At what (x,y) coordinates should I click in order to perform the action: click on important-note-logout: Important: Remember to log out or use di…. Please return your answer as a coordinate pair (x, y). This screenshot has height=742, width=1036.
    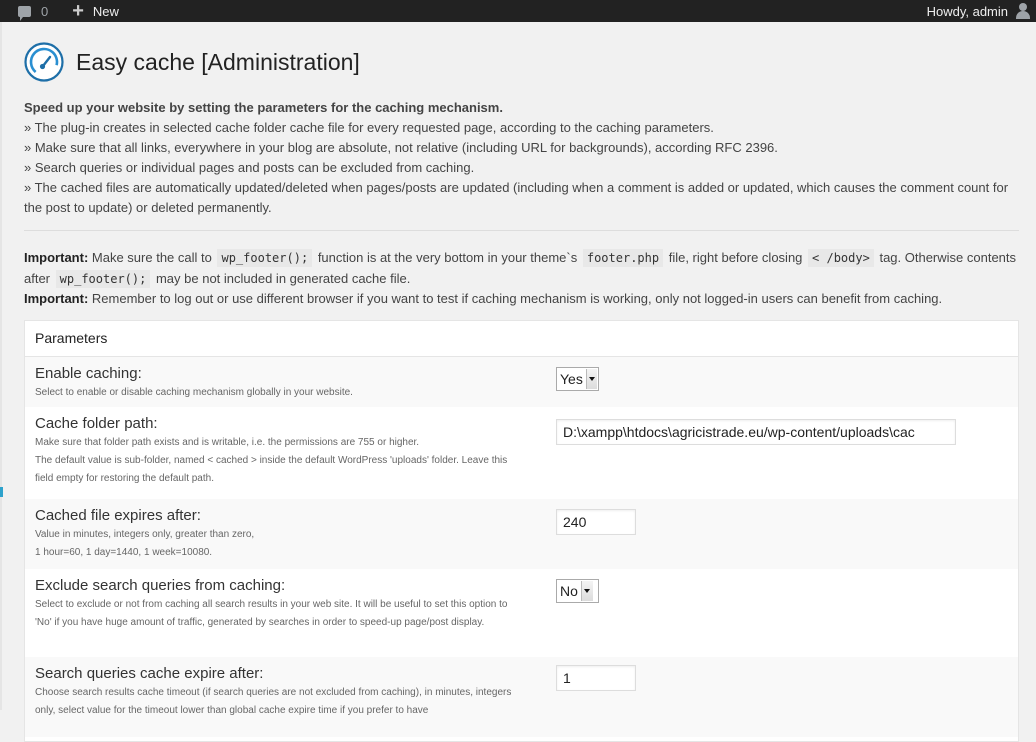
    Looking at the image, I should click on (521, 299).